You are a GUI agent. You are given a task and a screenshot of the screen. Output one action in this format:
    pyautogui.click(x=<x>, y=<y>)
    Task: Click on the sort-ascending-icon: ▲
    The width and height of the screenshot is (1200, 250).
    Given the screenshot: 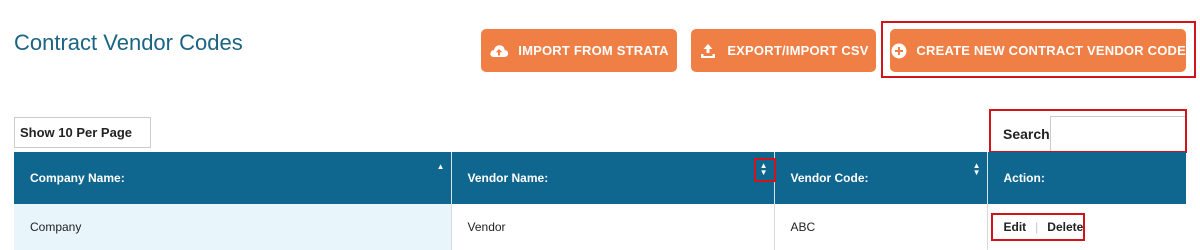 What is the action you would take?
    pyautogui.click(x=440, y=166)
    